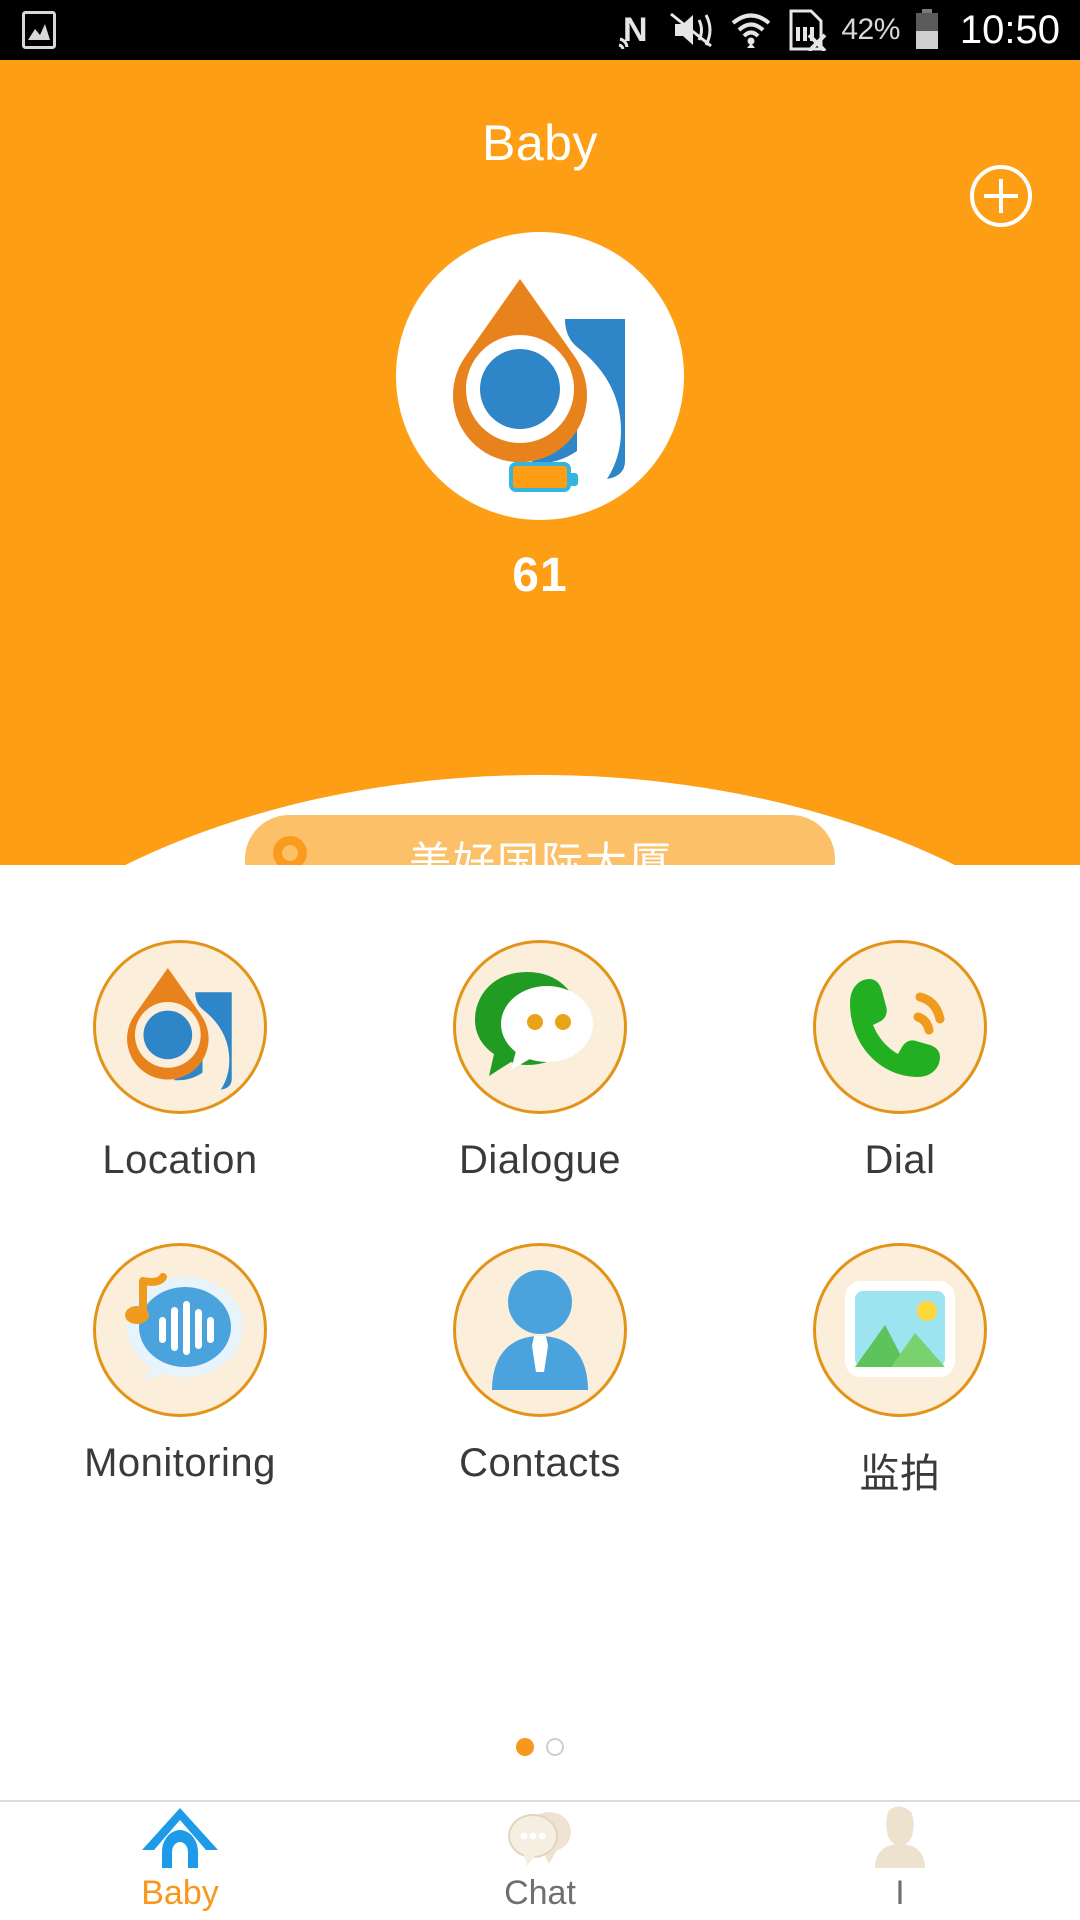 Image resolution: width=1080 pixels, height=1920 pixels. What do you see at coordinates (540, 1463) in the screenshot?
I see `grid-item-label: Contacts` at bounding box center [540, 1463].